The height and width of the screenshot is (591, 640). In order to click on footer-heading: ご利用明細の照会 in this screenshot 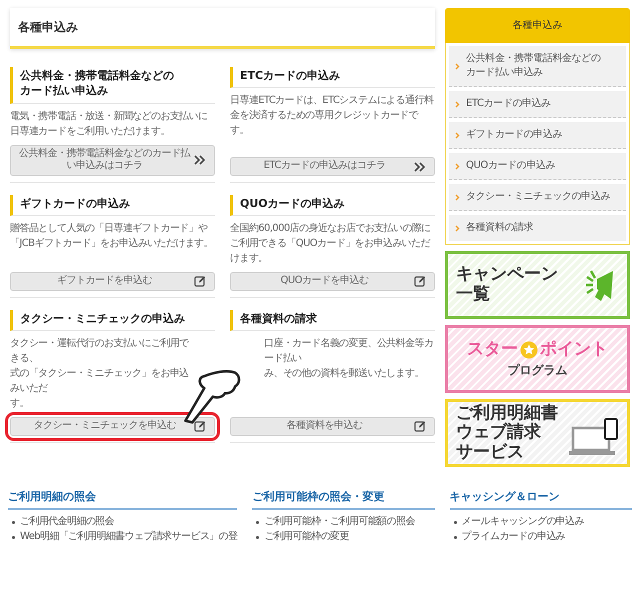, I will do `click(123, 499)`.